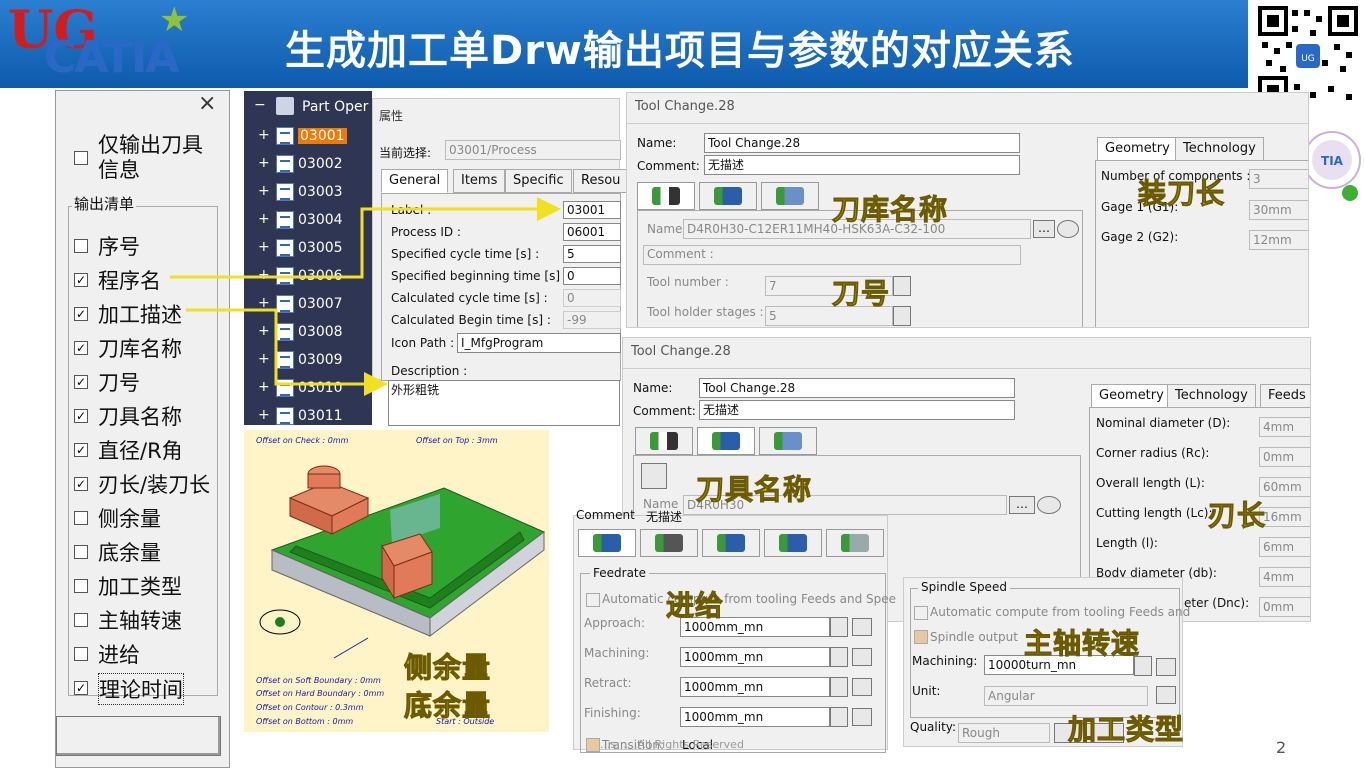 This screenshot has width=1365, height=768. What do you see at coordinates (1131, 396) in the screenshot?
I see `tc2-tab-geometry: Geometry` at bounding box center [1131, 396].